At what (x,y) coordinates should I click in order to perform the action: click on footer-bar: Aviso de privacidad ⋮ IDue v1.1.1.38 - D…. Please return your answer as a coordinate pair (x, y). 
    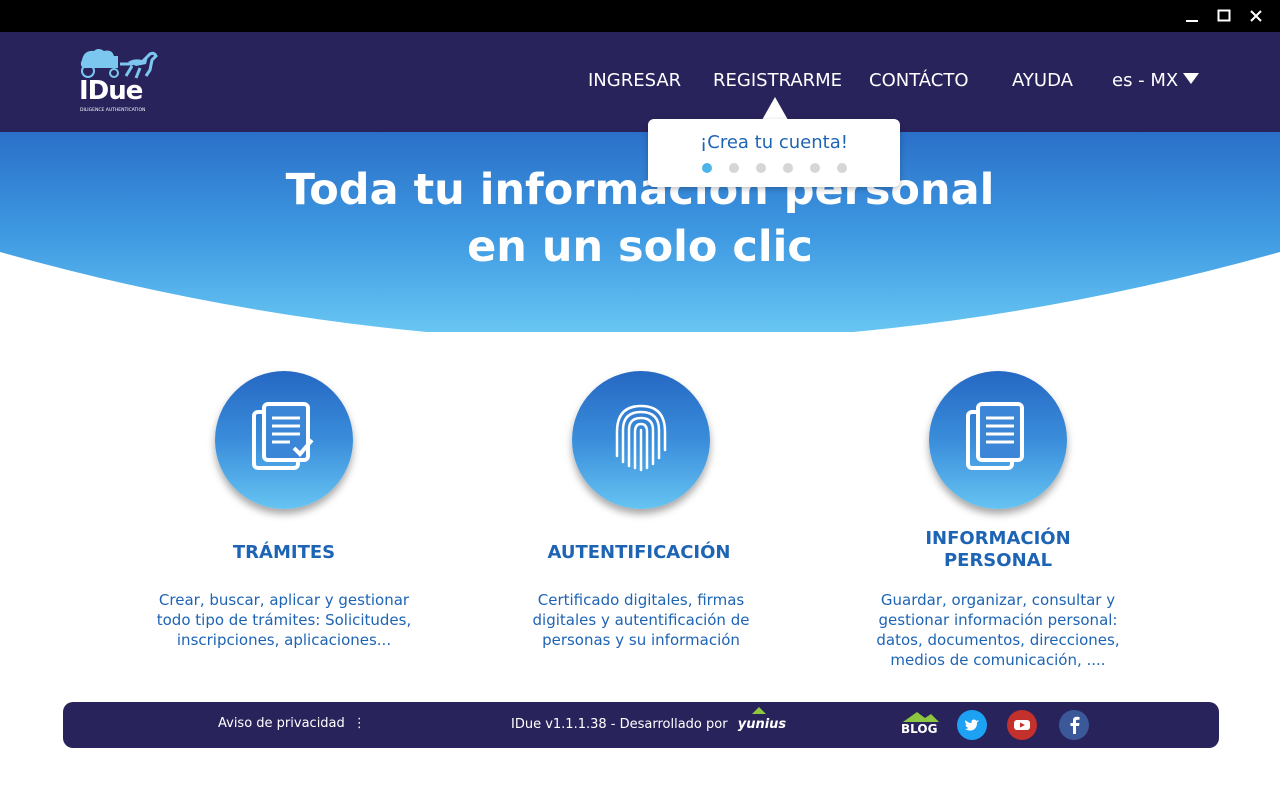
    Looking at the image, I should click on (641, 725).